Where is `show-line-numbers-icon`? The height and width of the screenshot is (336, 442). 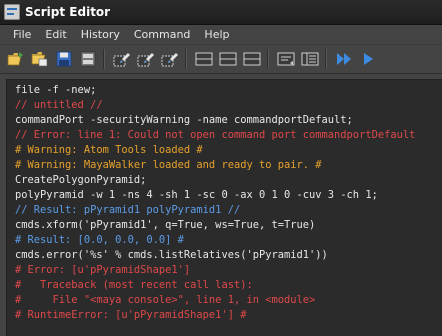
show-line-numbers-icon is located at coordinates (310, 59).